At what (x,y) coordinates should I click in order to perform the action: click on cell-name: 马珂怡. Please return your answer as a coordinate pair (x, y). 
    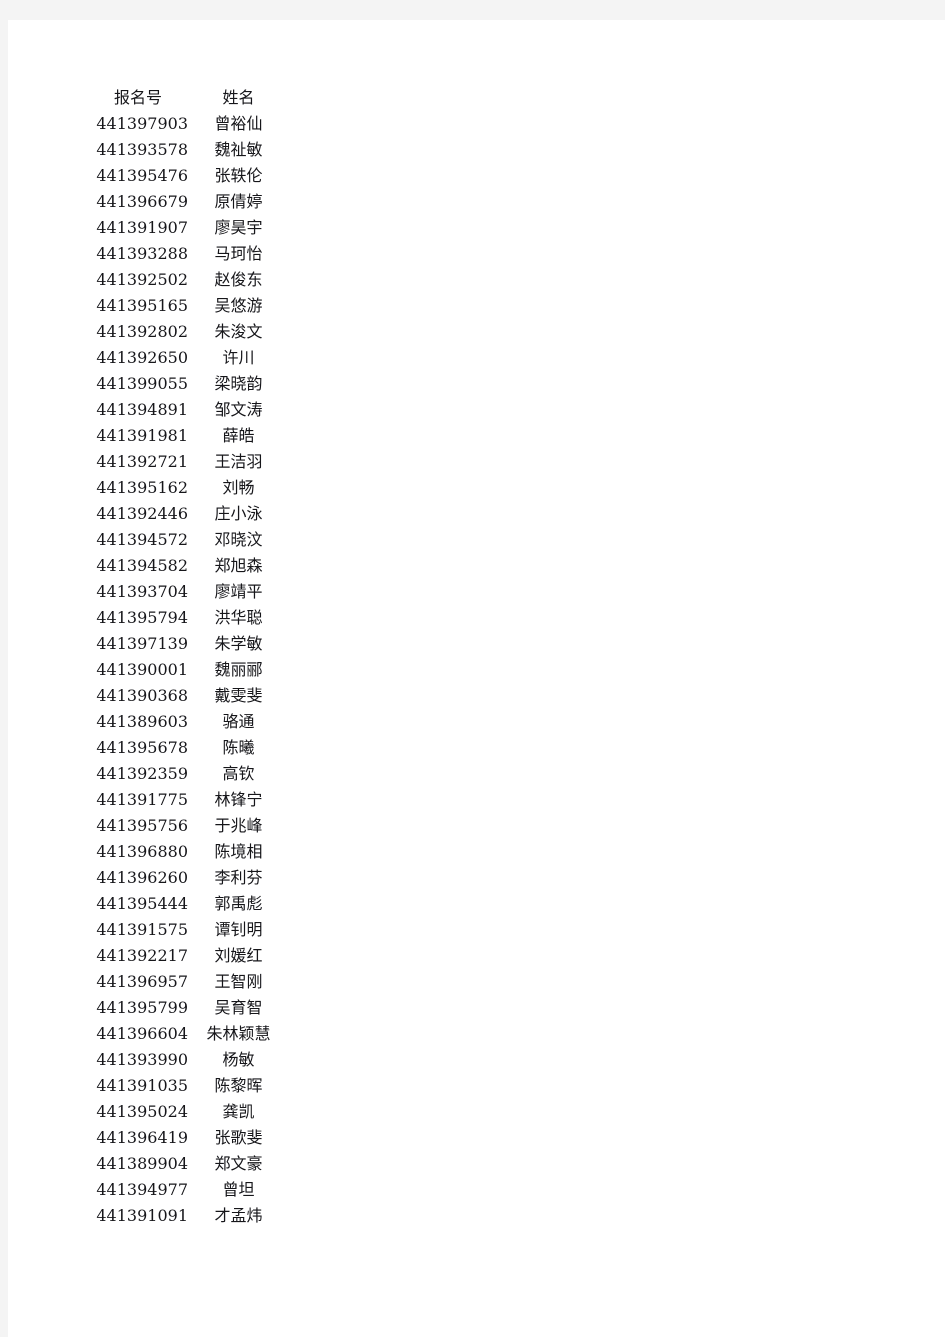
    Looking at the image, I should click on (238, 253).